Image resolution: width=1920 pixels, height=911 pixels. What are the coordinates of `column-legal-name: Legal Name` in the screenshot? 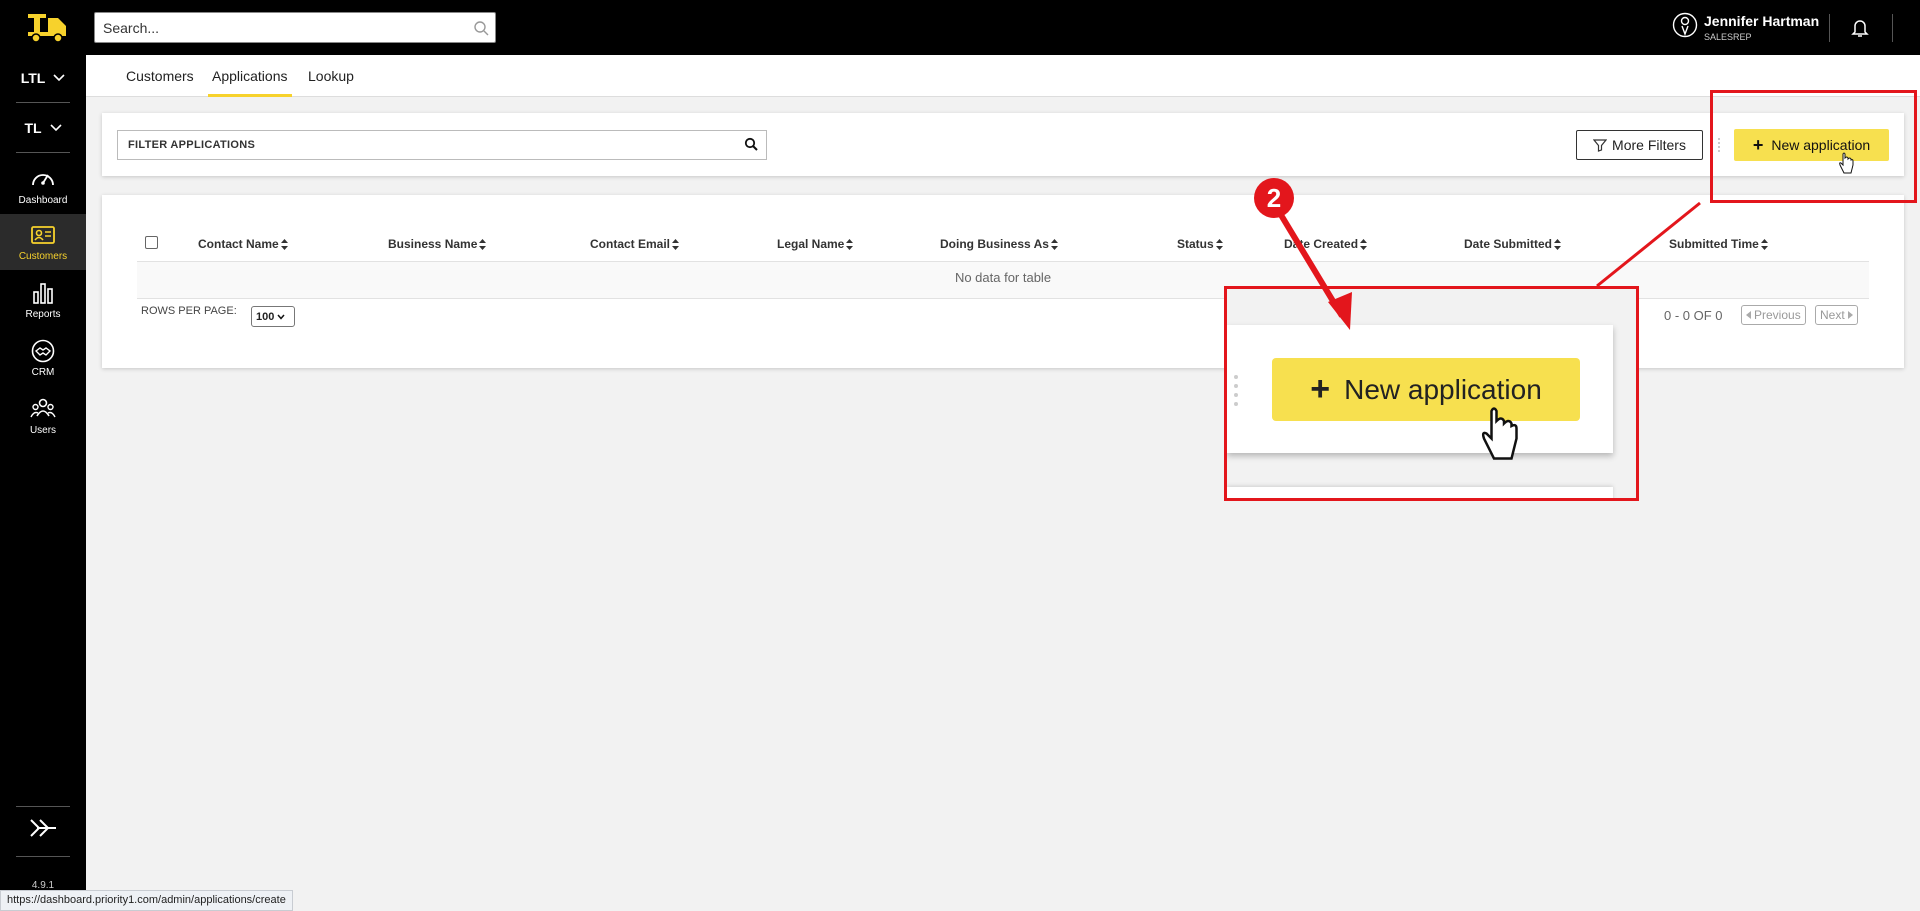 It's located at (815, 244).